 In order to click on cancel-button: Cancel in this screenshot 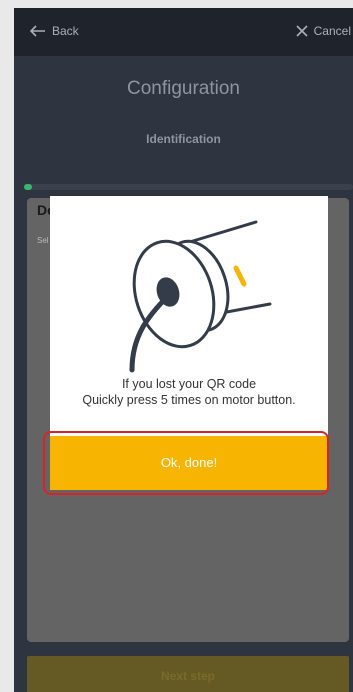, I will do `click(323, 31)`.